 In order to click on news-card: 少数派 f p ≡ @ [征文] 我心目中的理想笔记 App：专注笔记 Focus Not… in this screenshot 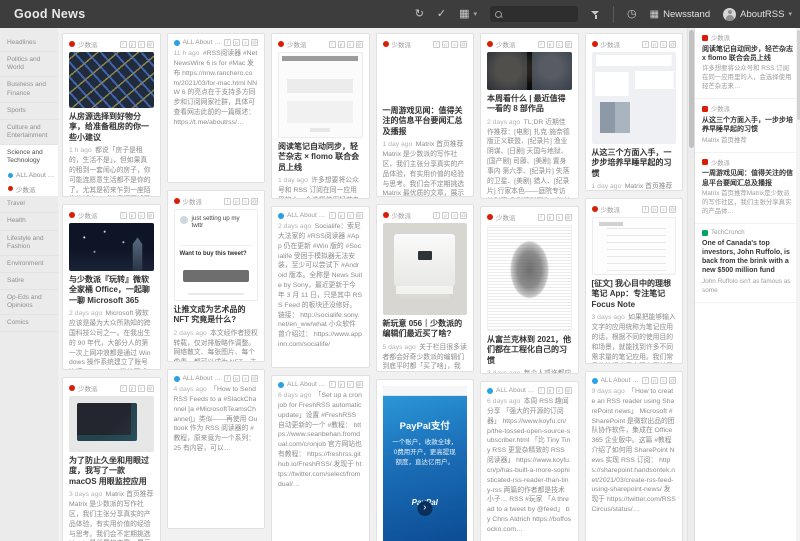, I will do `click(633, 281)`.